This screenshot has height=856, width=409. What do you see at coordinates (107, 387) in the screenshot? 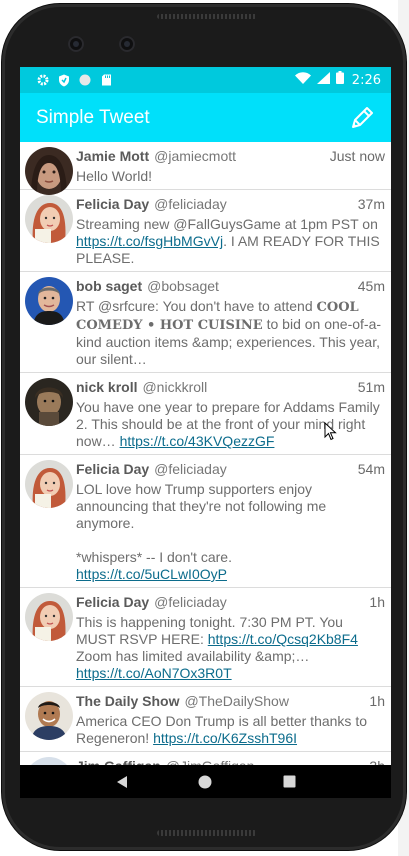
I see `tweet-author-name: nick kroll` at bounding box center [107, 387].